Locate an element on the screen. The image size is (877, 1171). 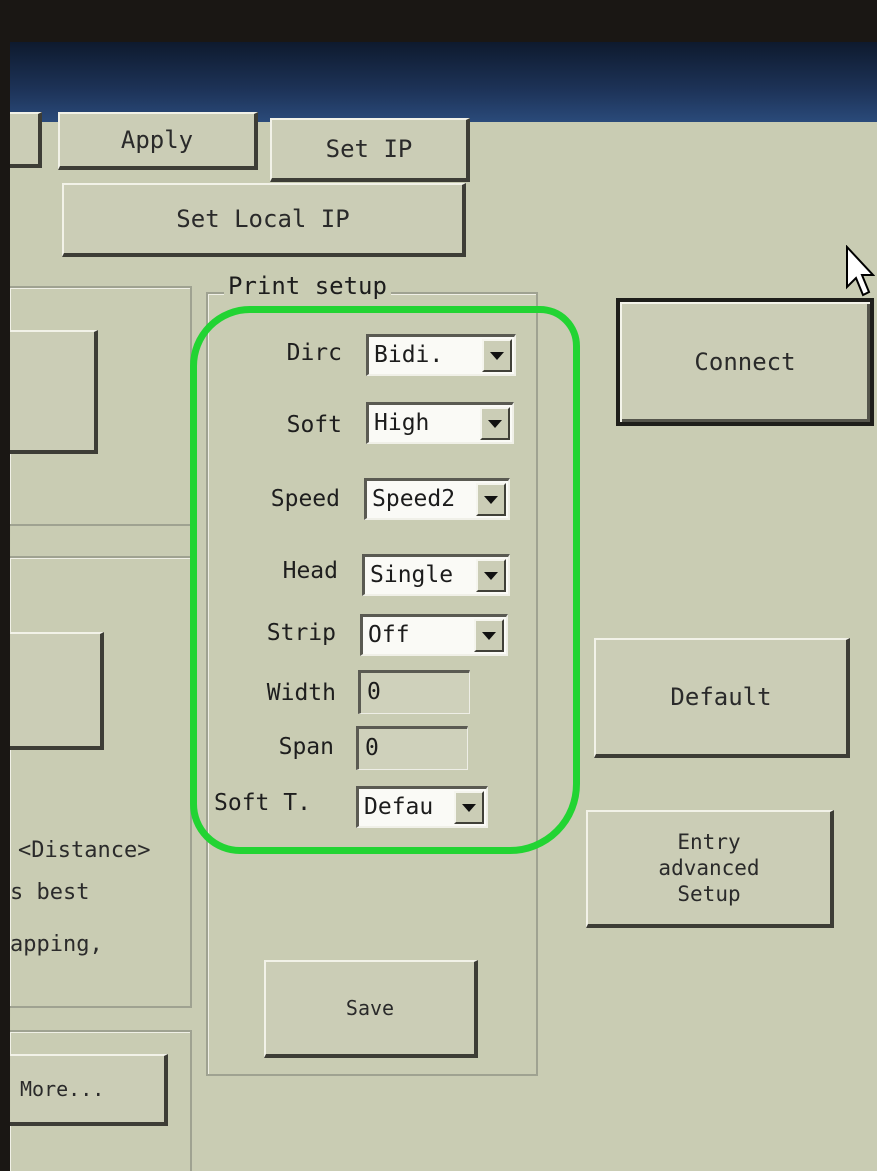
head-select: Single is located at coordinates (436, 575).